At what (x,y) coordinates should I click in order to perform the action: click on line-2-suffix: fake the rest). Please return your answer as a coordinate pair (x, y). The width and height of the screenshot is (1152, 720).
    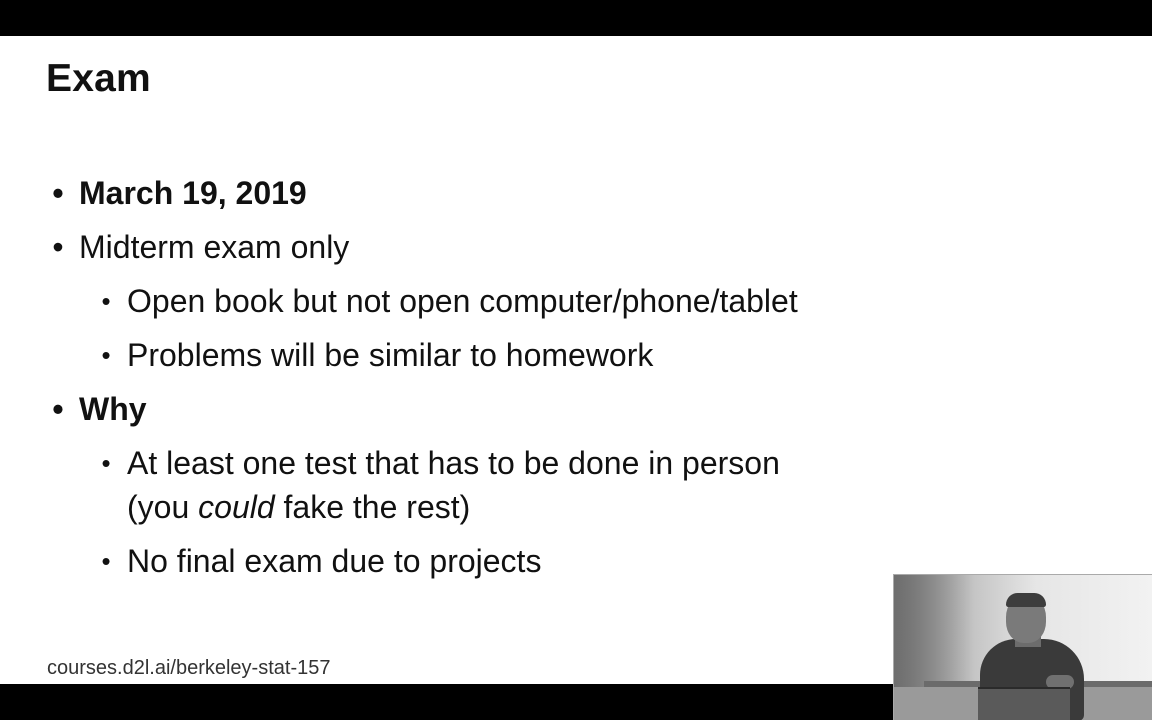
    Looking at the image, I should click on (372, 507).